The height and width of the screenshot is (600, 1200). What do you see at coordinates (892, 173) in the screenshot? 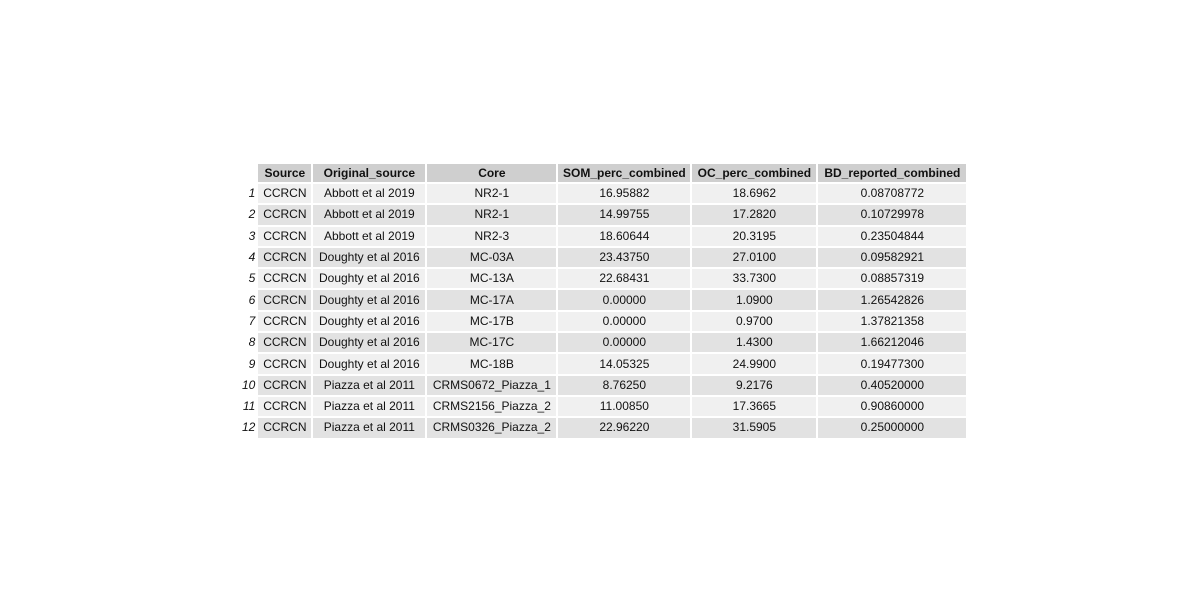
I see `column-header-bd-reported-combined: BD_reported_combined` at bounding box center [892, 173].